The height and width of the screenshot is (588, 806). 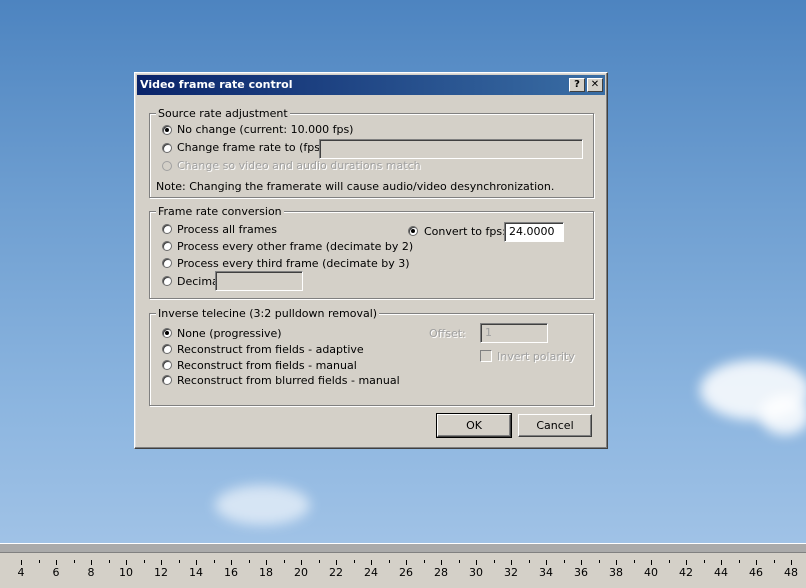 What do you see at coordinates (413, 231) in the screenshot?
I see `convert-to-fps-radio` at bounding box center [413, 231].